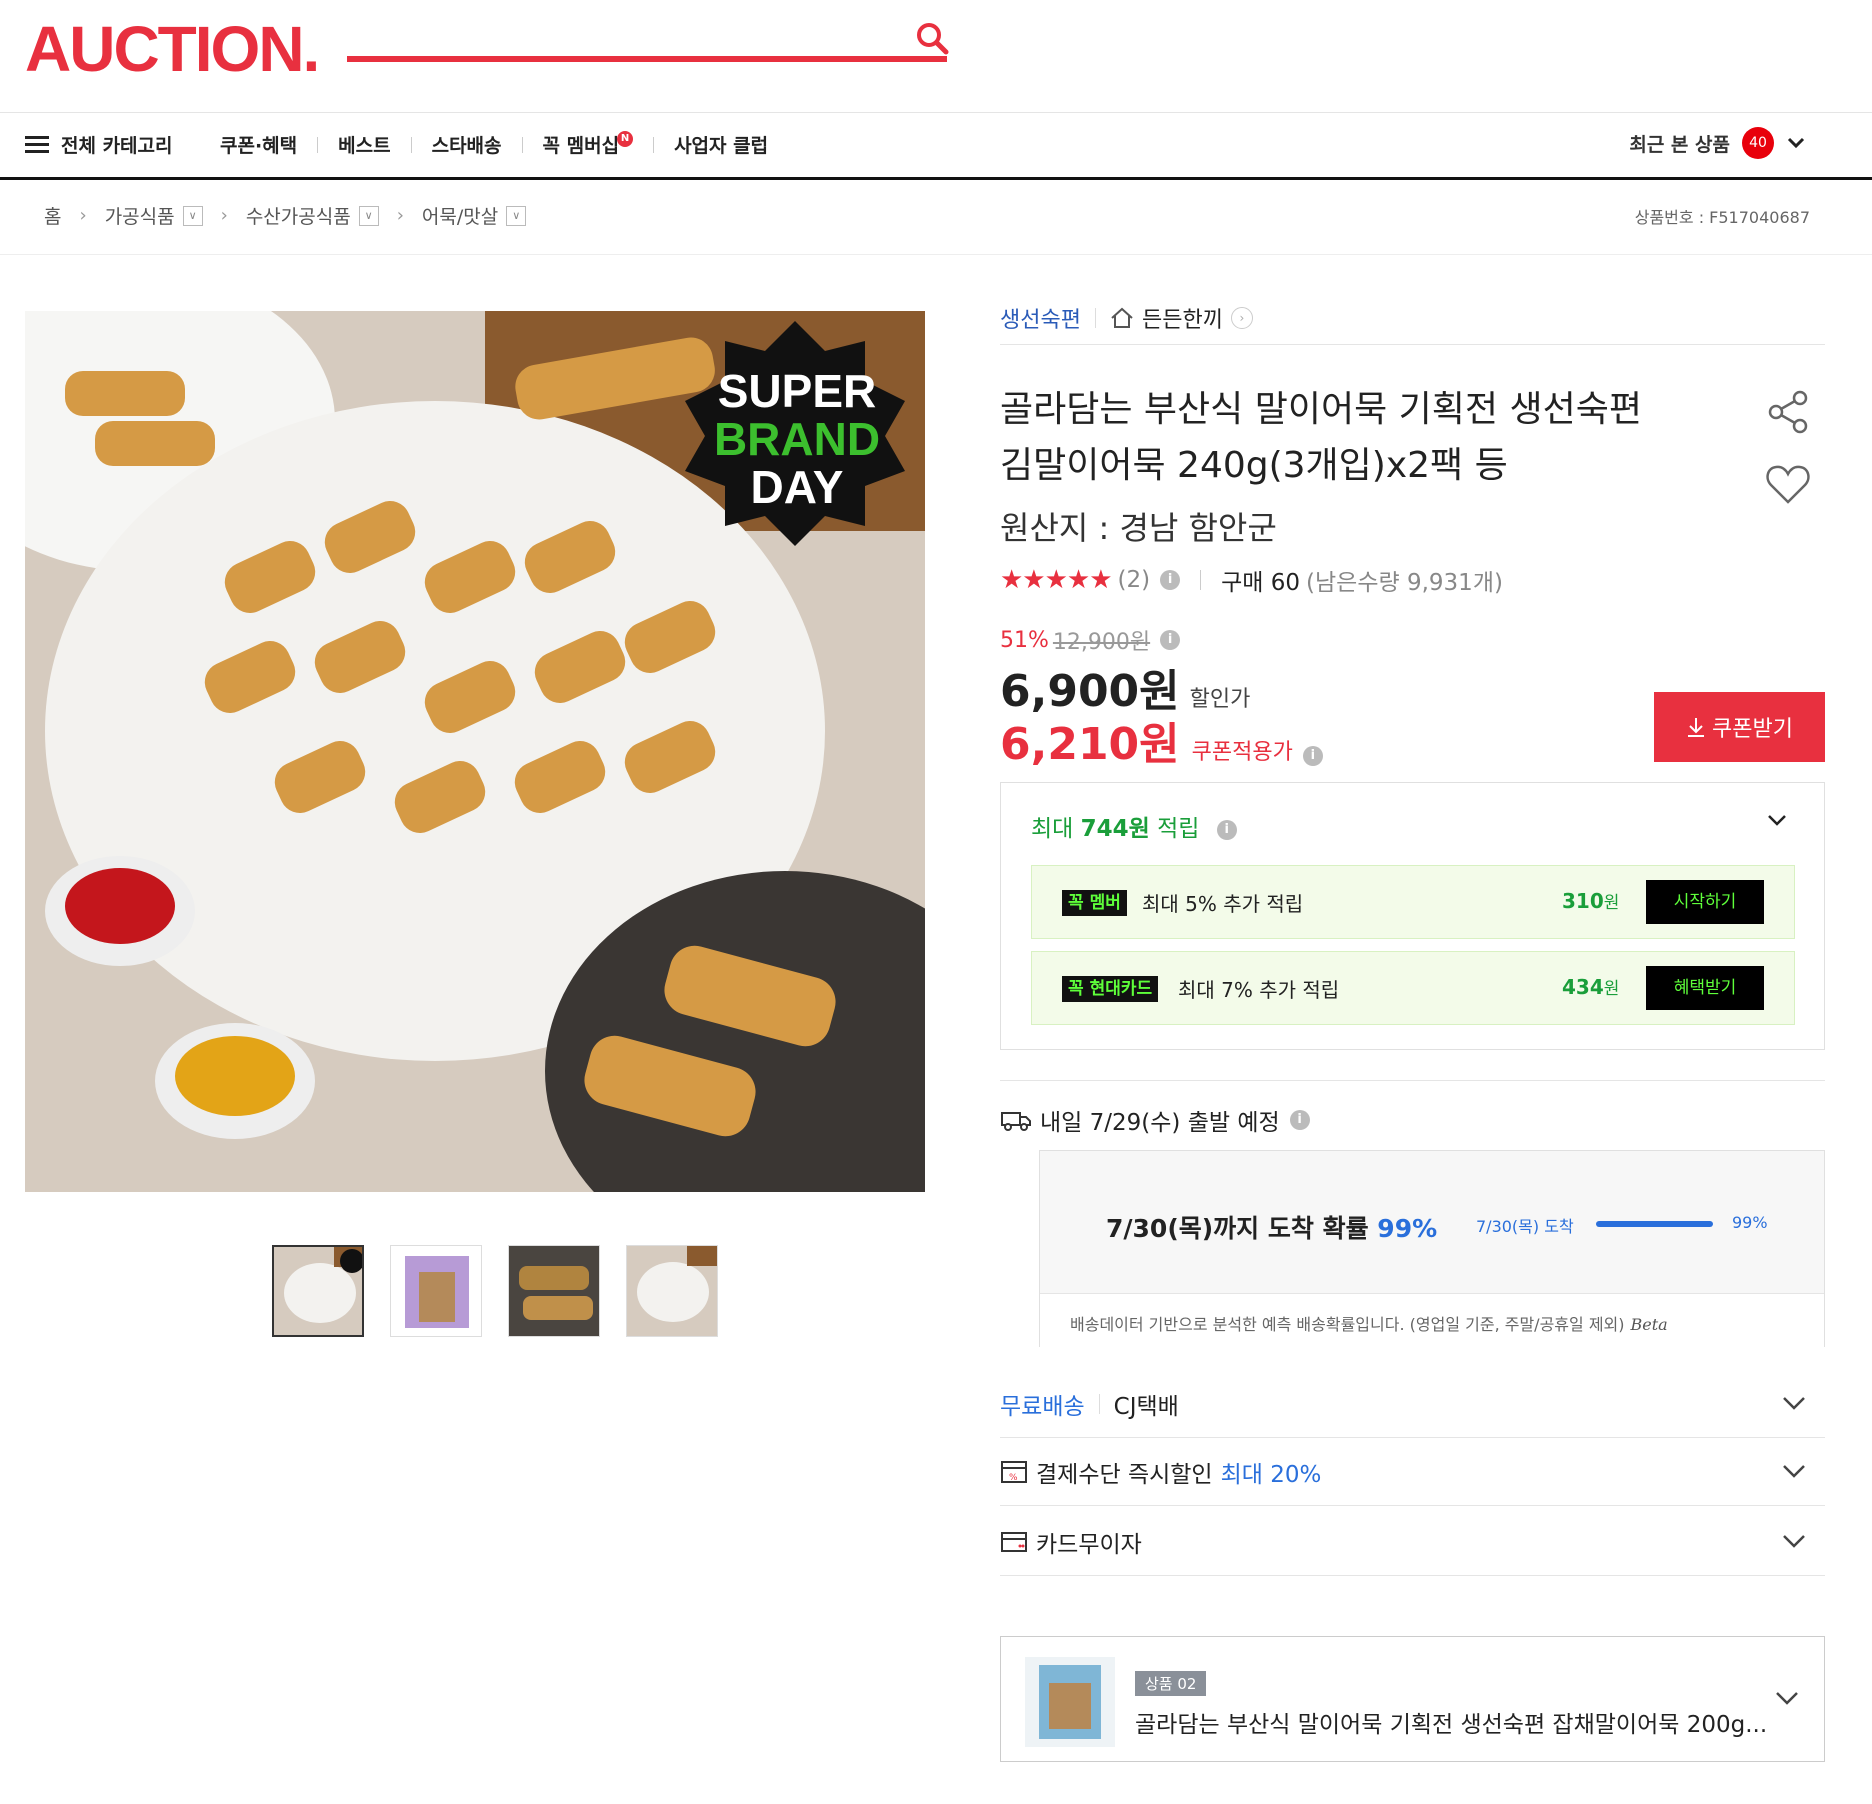  I want to click on home-icon, so click(1122, 317).